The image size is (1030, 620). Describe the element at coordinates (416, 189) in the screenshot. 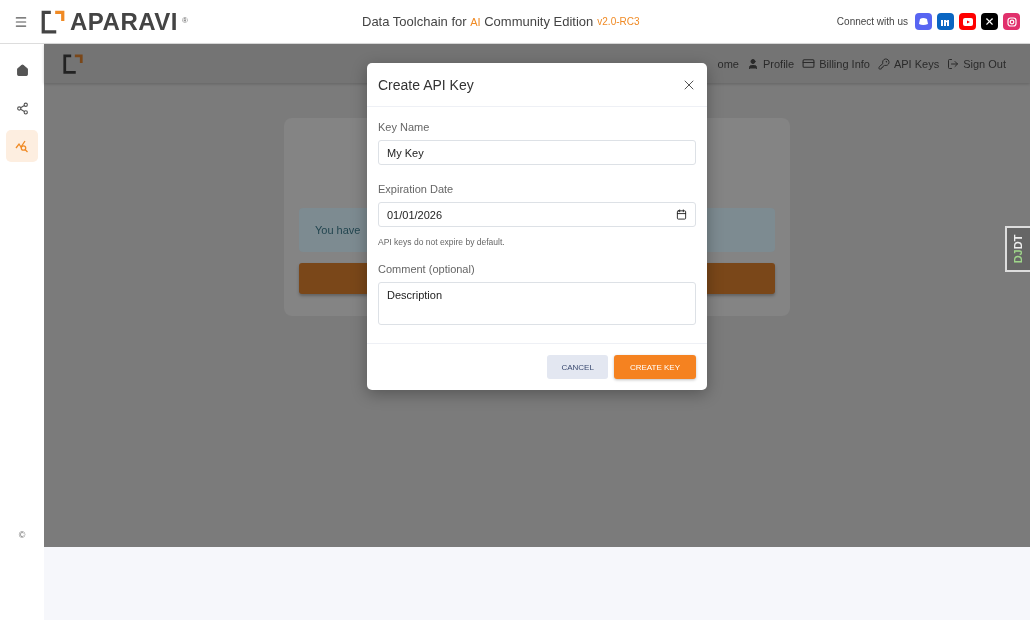

I see `field-label: Expiration Date` at that location.